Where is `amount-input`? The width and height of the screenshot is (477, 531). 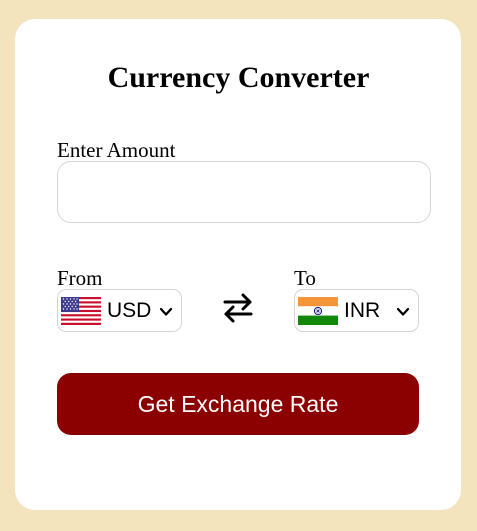 amount-input is located at coordinates (244, 192).